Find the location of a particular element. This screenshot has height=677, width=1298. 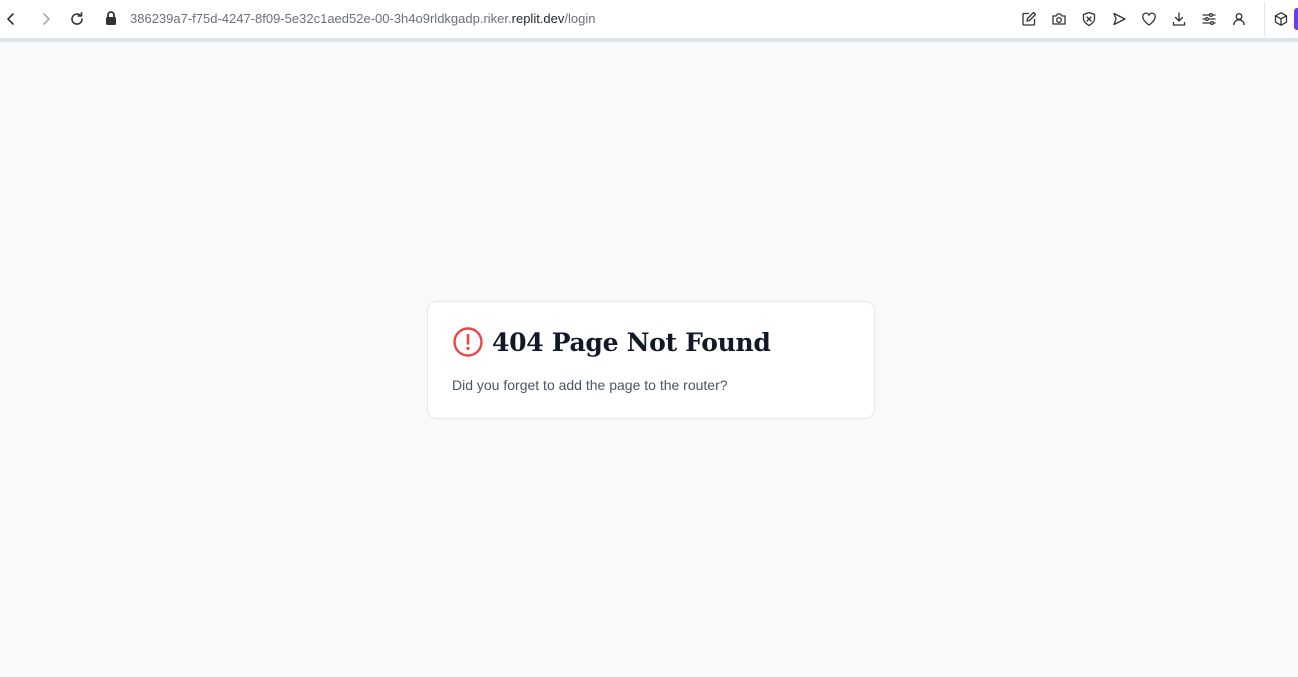

sliders-icon is located at coordinates (1209, 19).